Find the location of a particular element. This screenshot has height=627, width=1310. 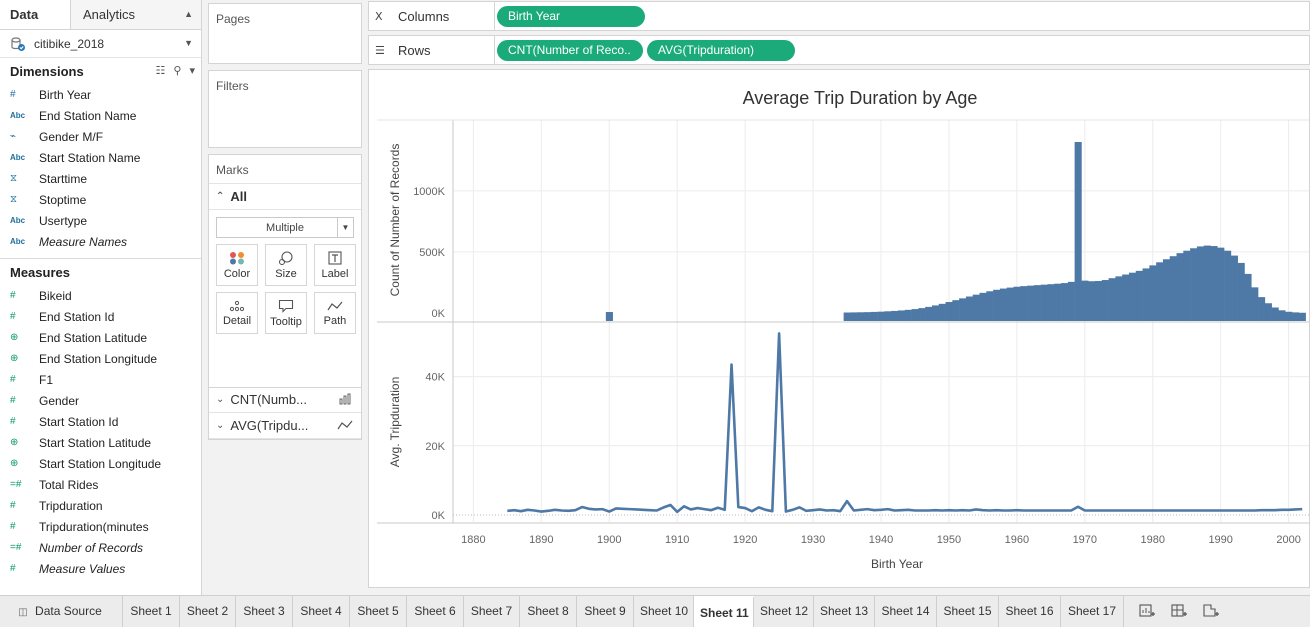

dimension-starttime: ⧖ Starttime is located at coordinates (100, 178).